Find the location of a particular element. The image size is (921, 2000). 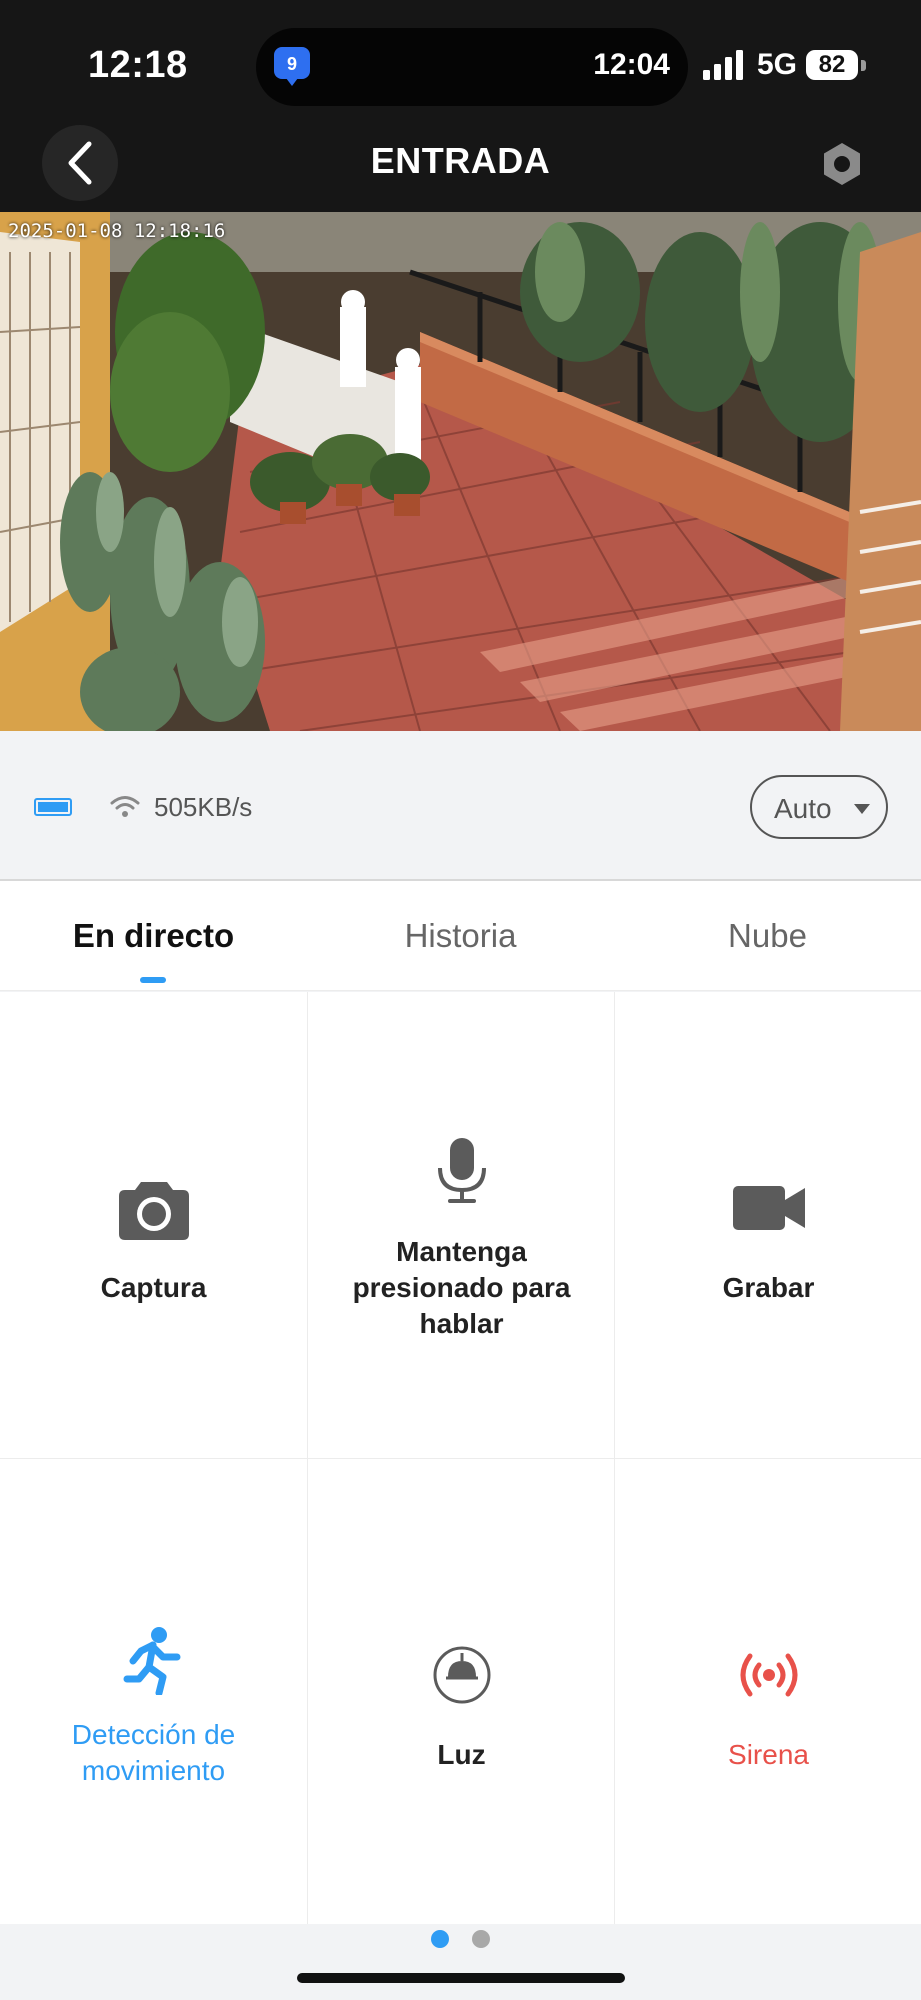

home-indicator is located at coordinates (461, 1978).